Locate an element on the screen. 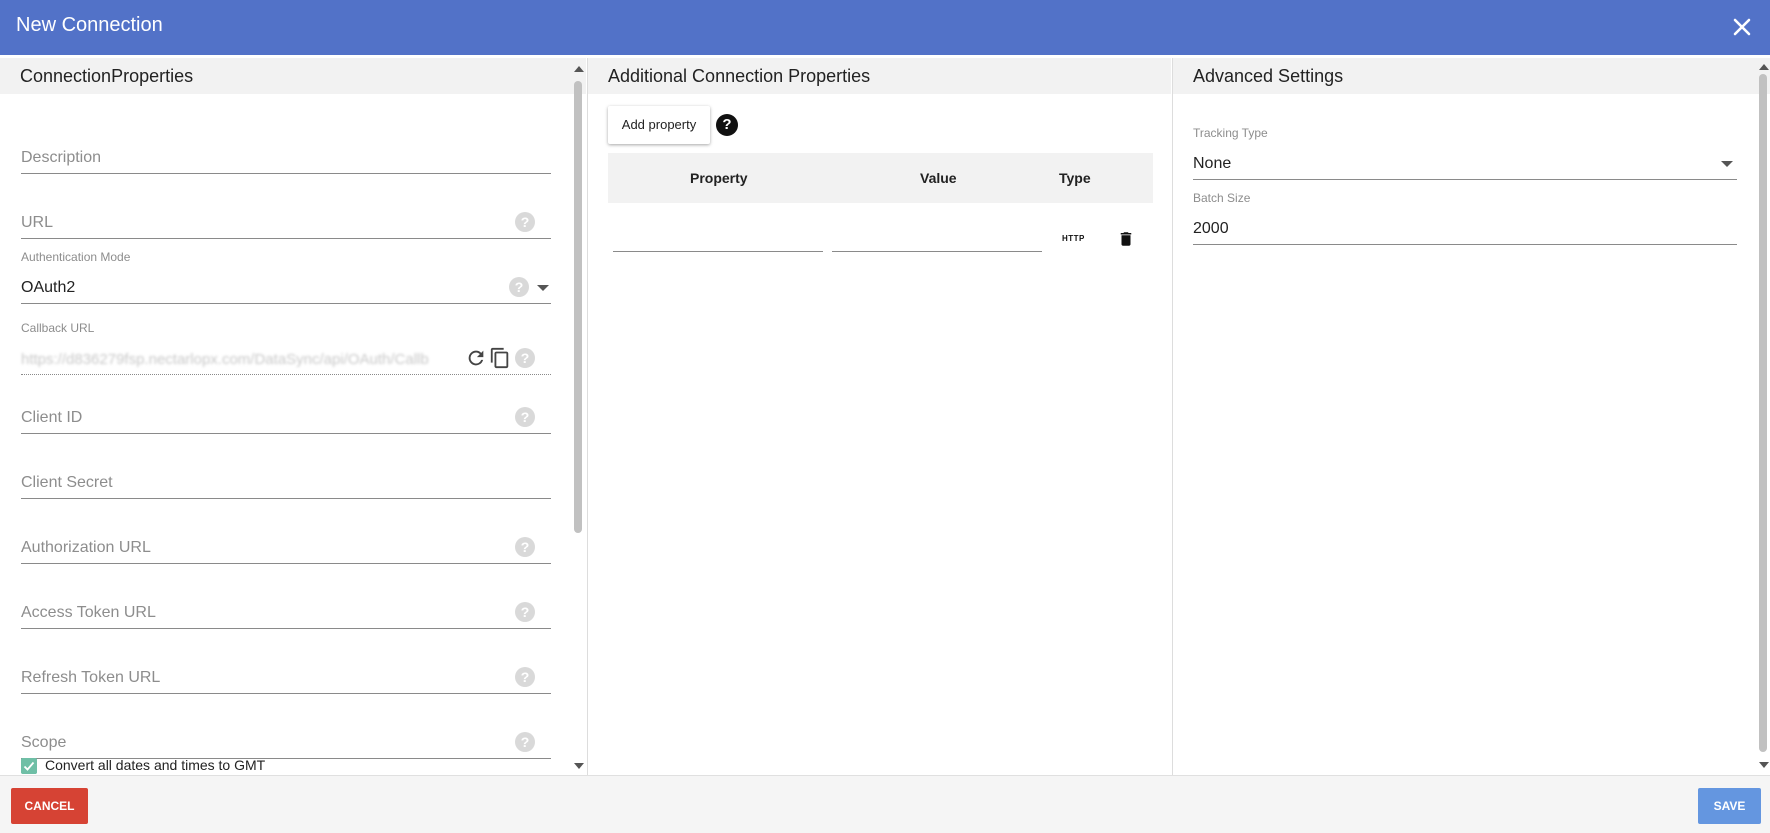 The height and width of the screenshot is (833, 1770). authorization-url-help-icon: ? is located at coordinates (525, 547).